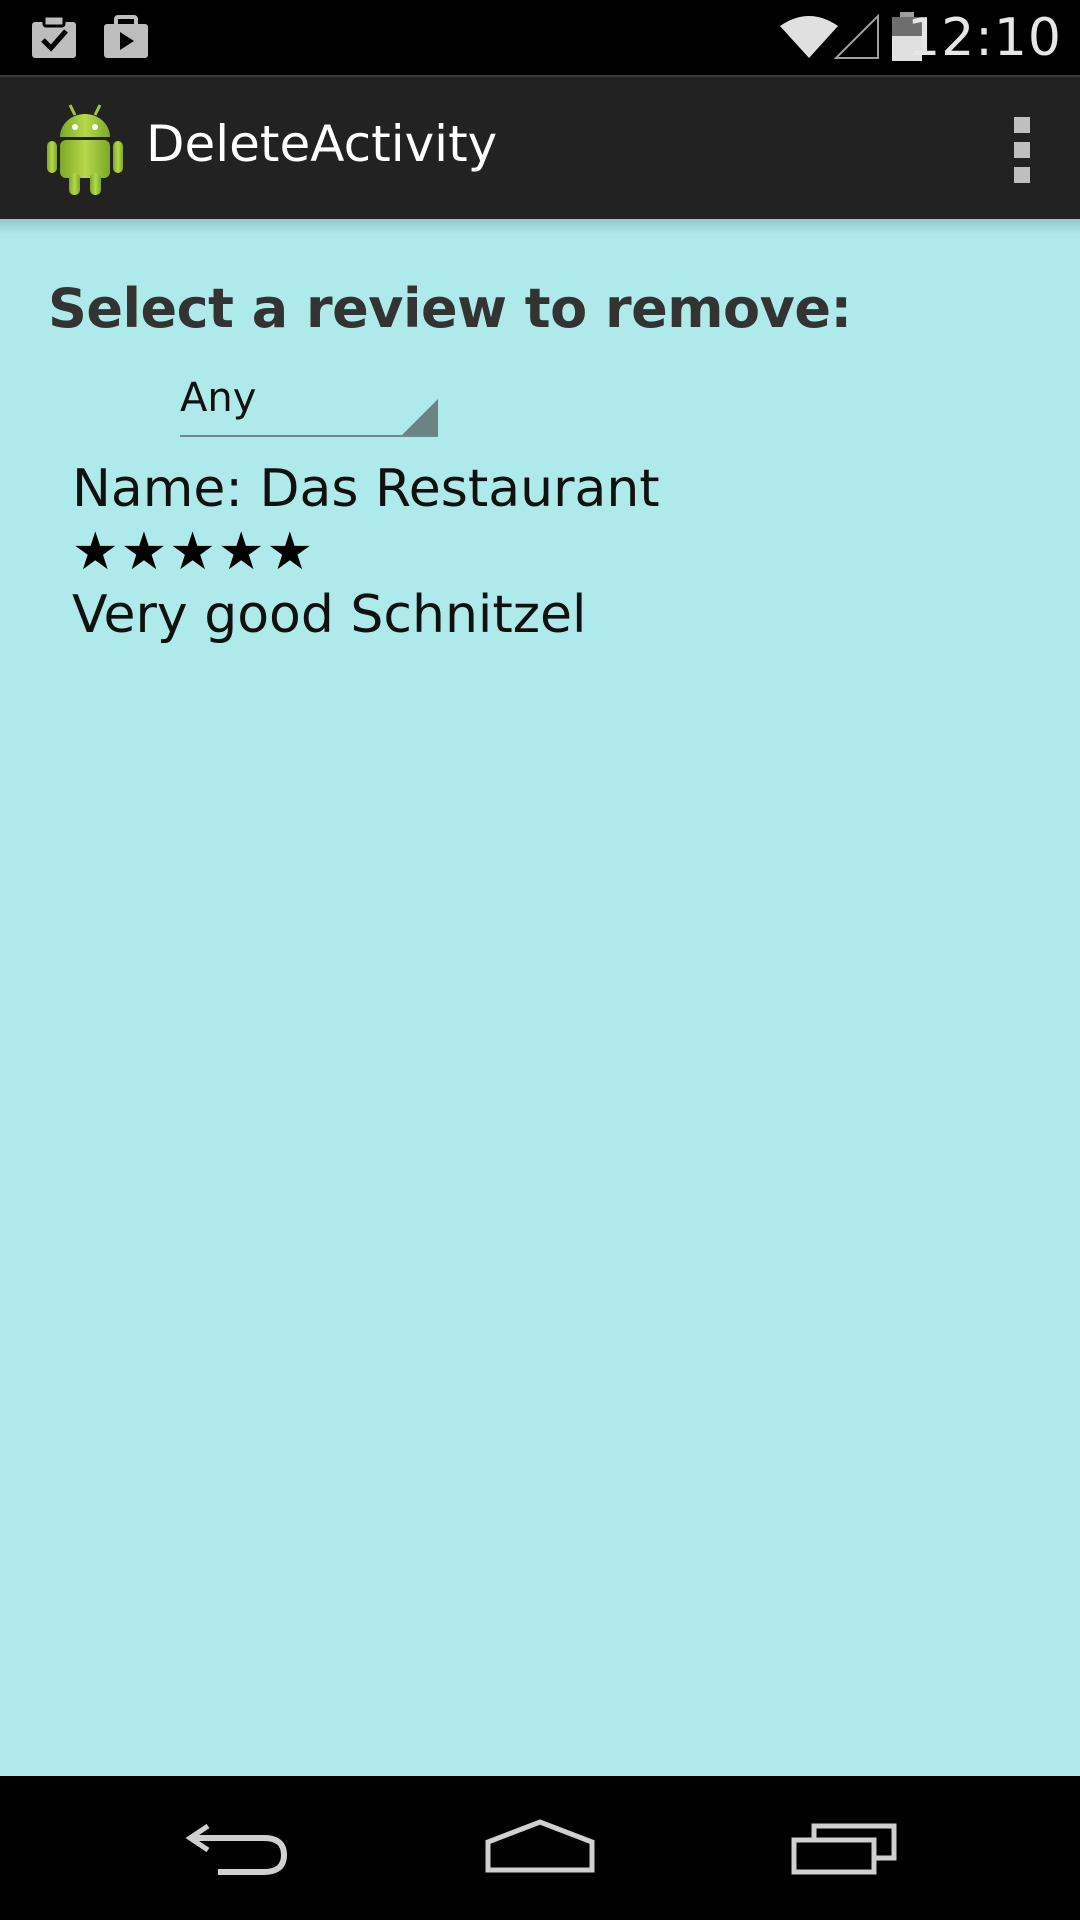 This screenshot has height=1920, width=1080. What do you see at coordinates (126, 39) in the screenshot?
I see `briefcase-play-icon` at bounding box center [126, 39].